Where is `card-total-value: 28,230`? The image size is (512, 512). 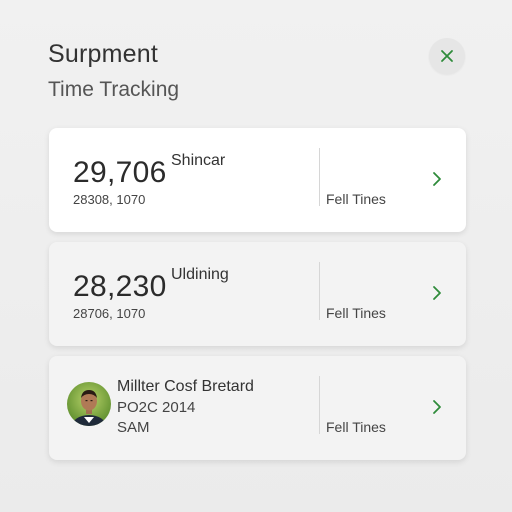 card-total-value: 28,230 is located at coordinates (120, 286).